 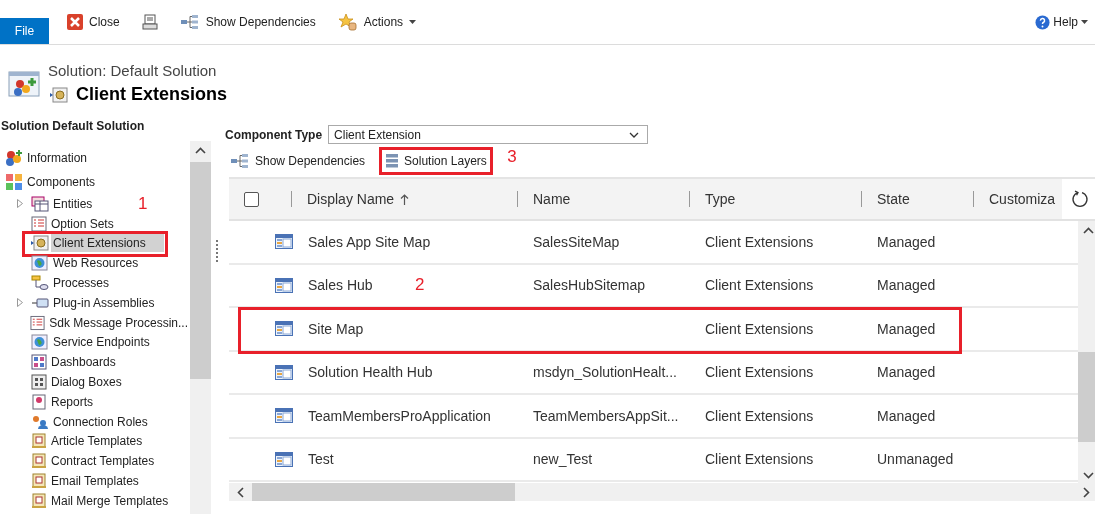 I want to click on tree-item: Information, so click(x=57, y=158).